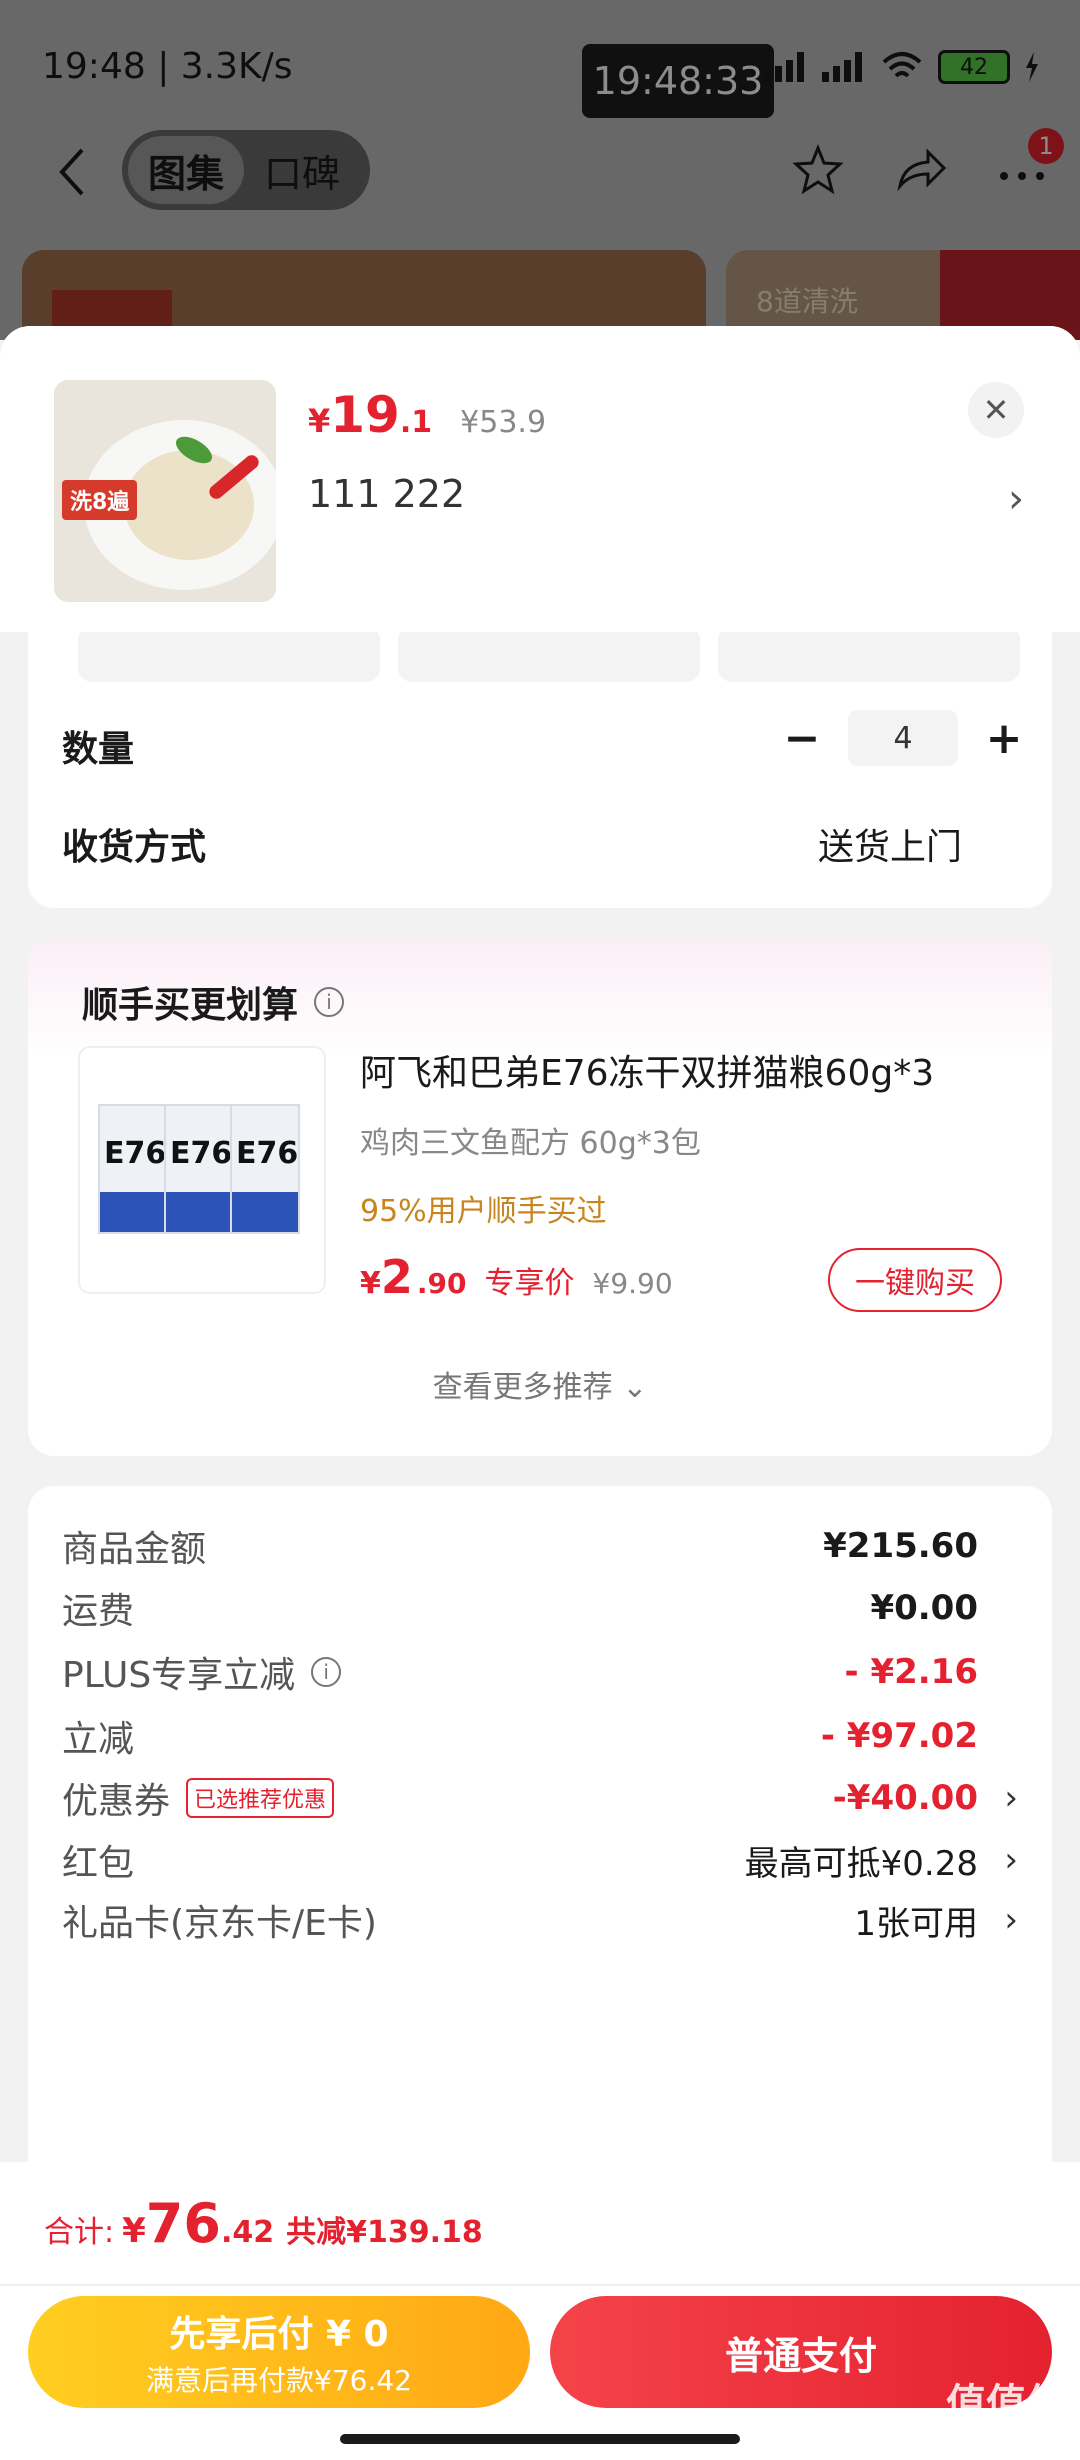  I want to click on spec-chip-row, so click(549, 654).